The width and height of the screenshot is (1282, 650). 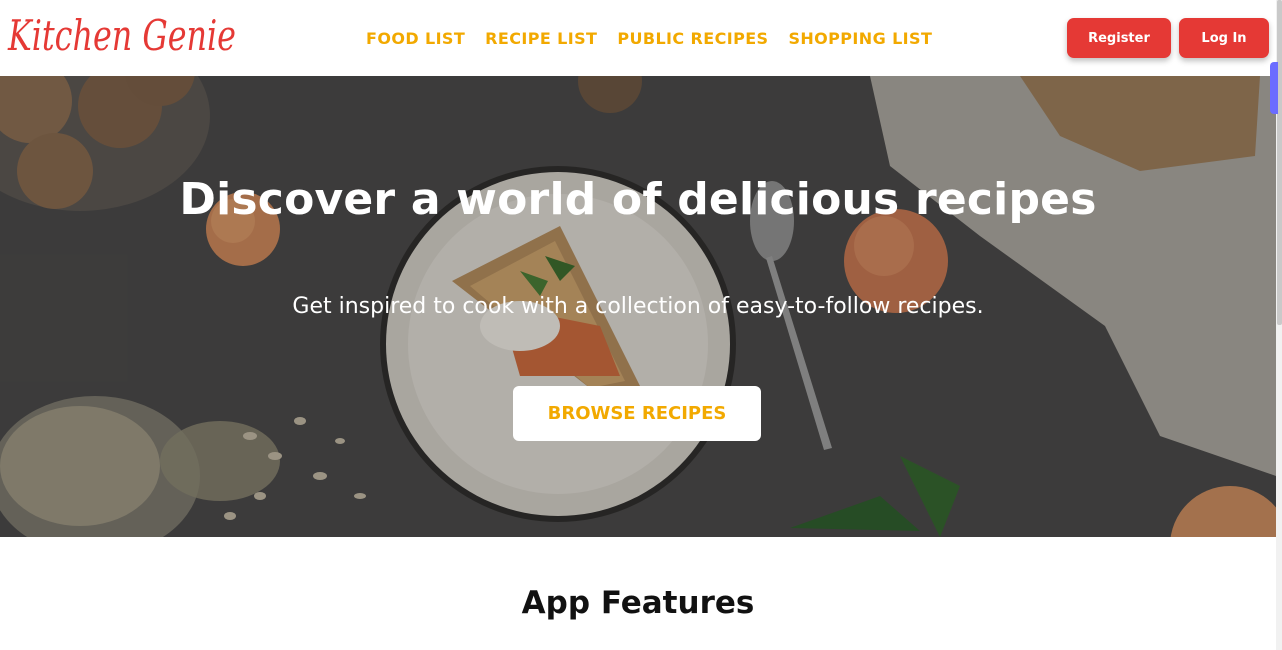 I want to click on side-accent-tab, so click(x=1274, y=88).